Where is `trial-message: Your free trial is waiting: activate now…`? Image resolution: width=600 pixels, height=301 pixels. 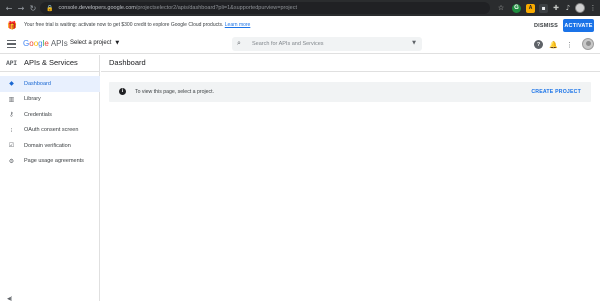 trial-message: Your free trial is waiting: activate now… is located at coordinates (137, 25).